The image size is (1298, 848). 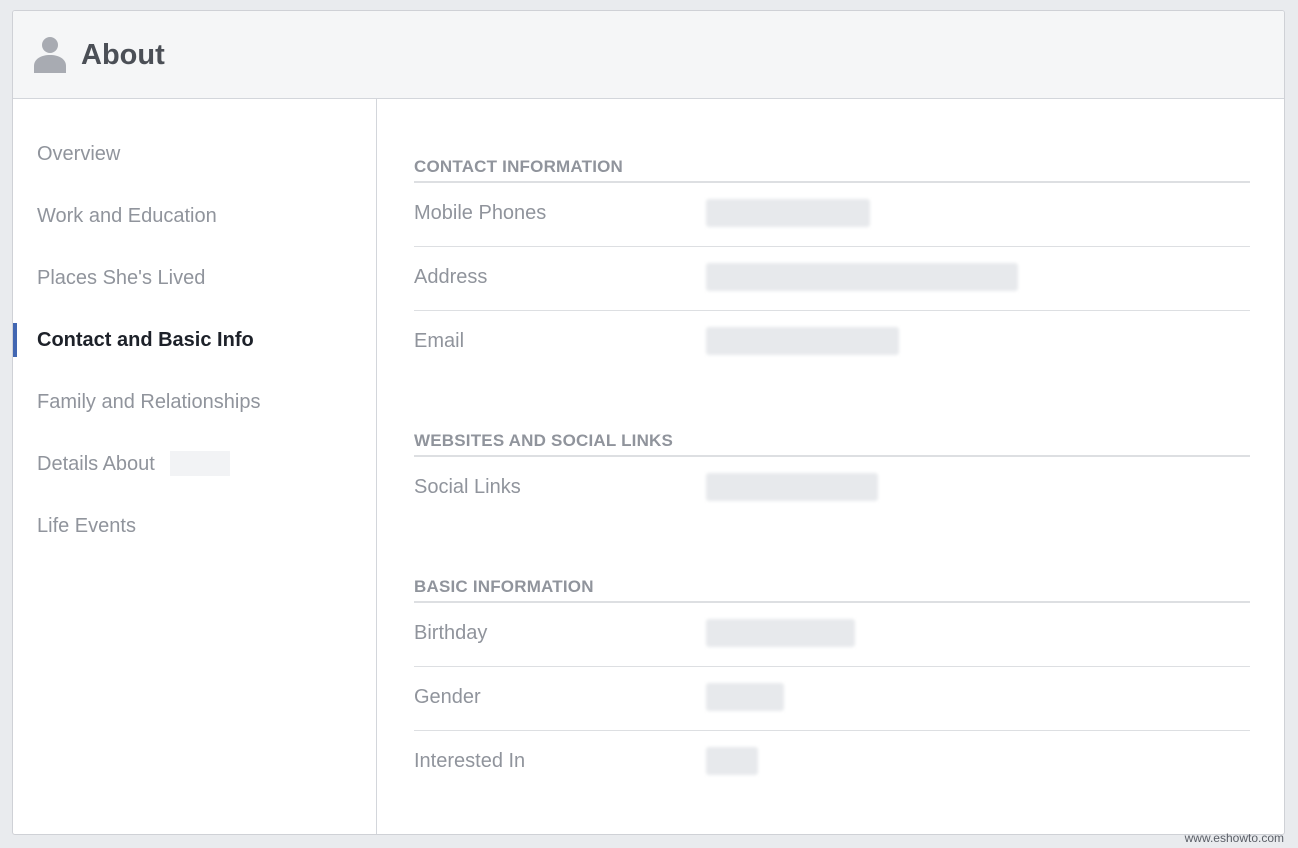 I want to click on info-row-social-links: Social Links, so click(x=832, y=489).